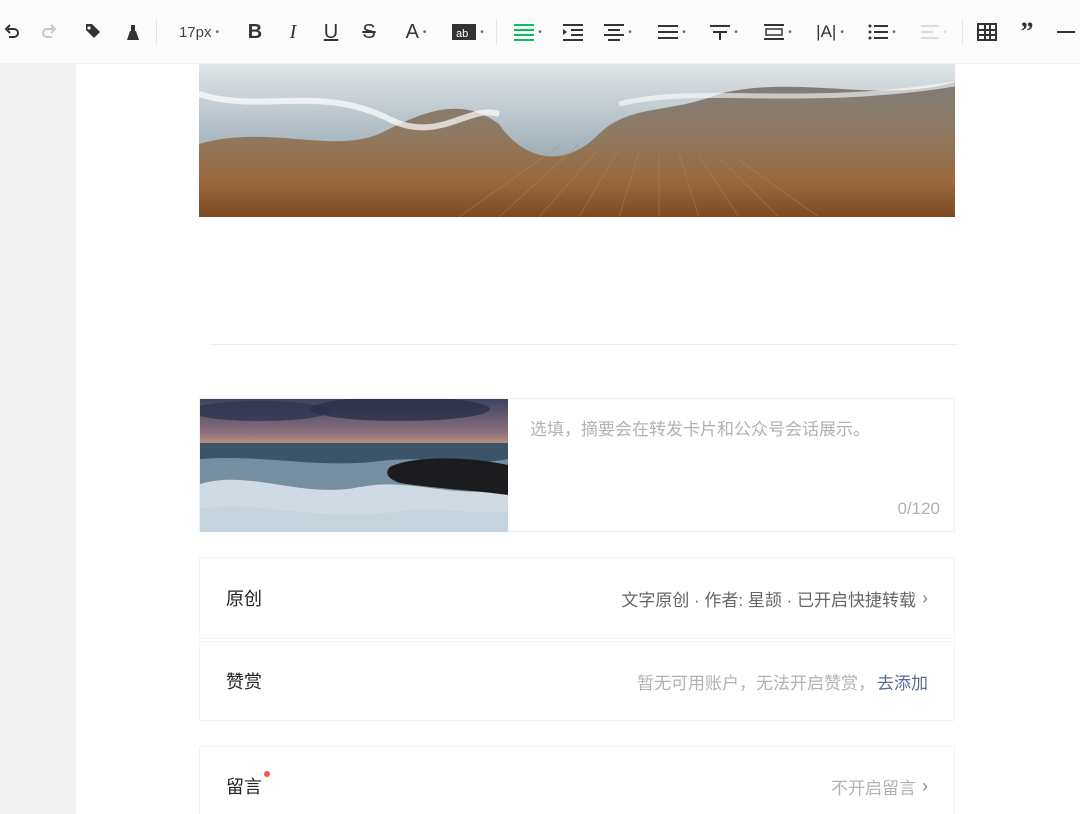 The width and height of the screenshot is (1080, 814). What do you see at coordinates (244, 787) in the screenshot?
I see `comments-label-text: 留言` at bounding box center [244, 787].